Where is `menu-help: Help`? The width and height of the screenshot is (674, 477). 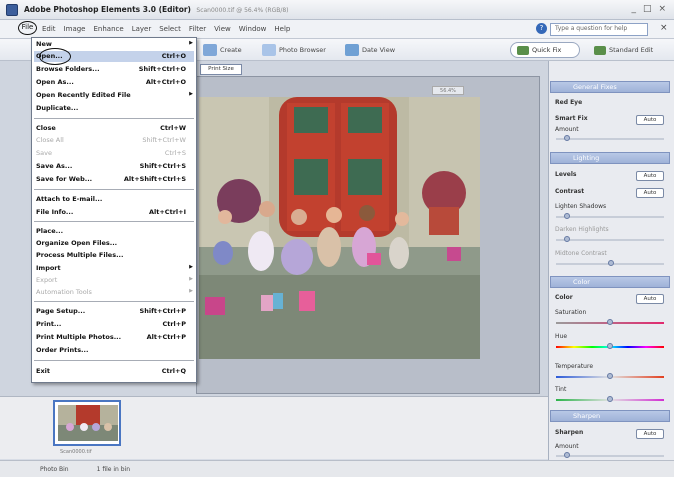 menu-help: Help is located at coordinates (282, 29).